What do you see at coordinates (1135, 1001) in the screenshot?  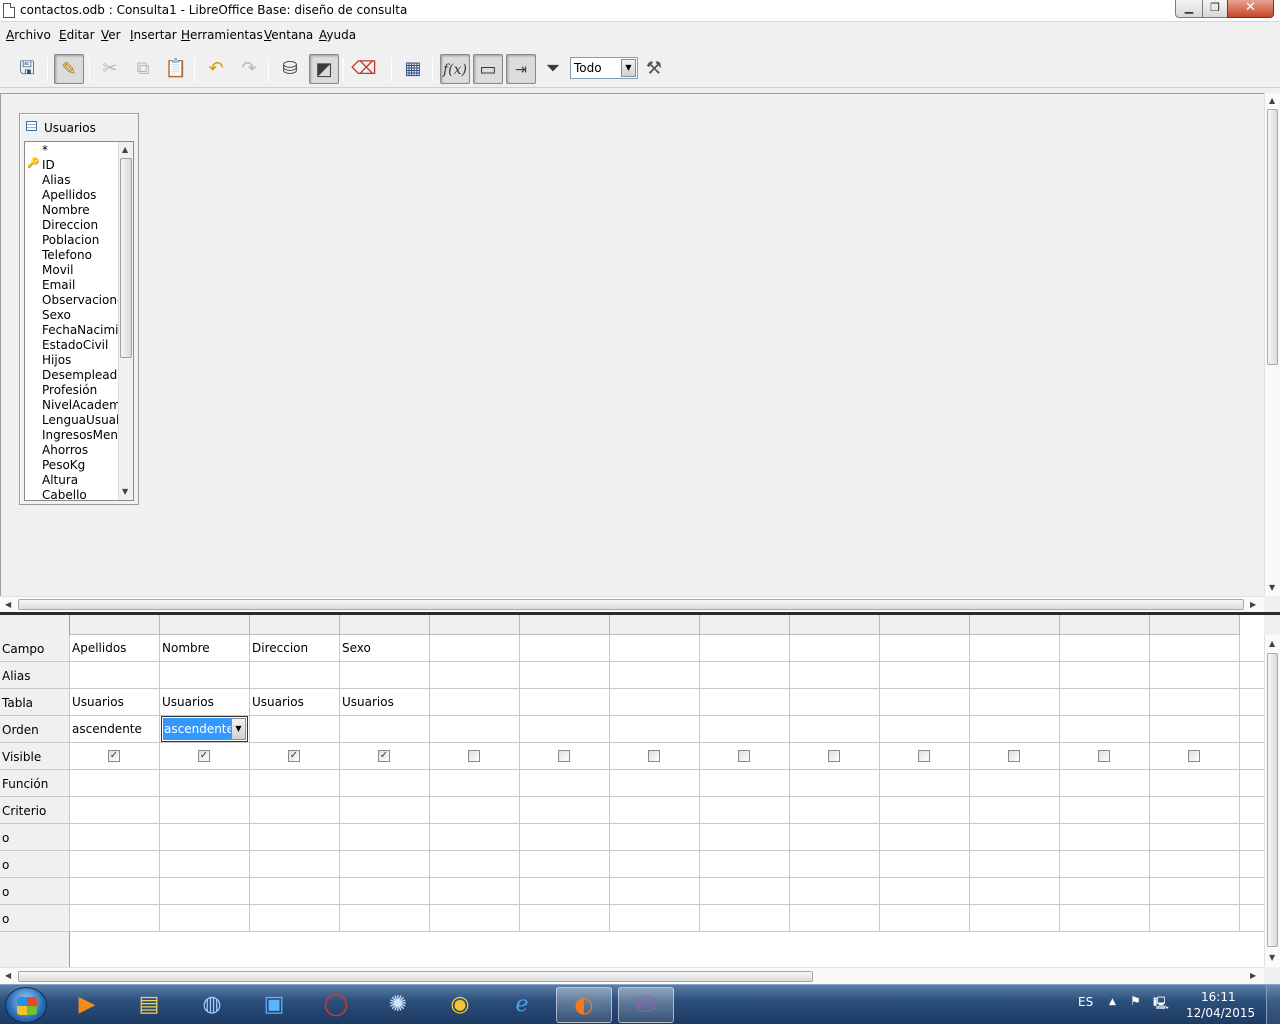 I see `action-center-flag-icon: ⚑` at bounding box center [1135, 1001].